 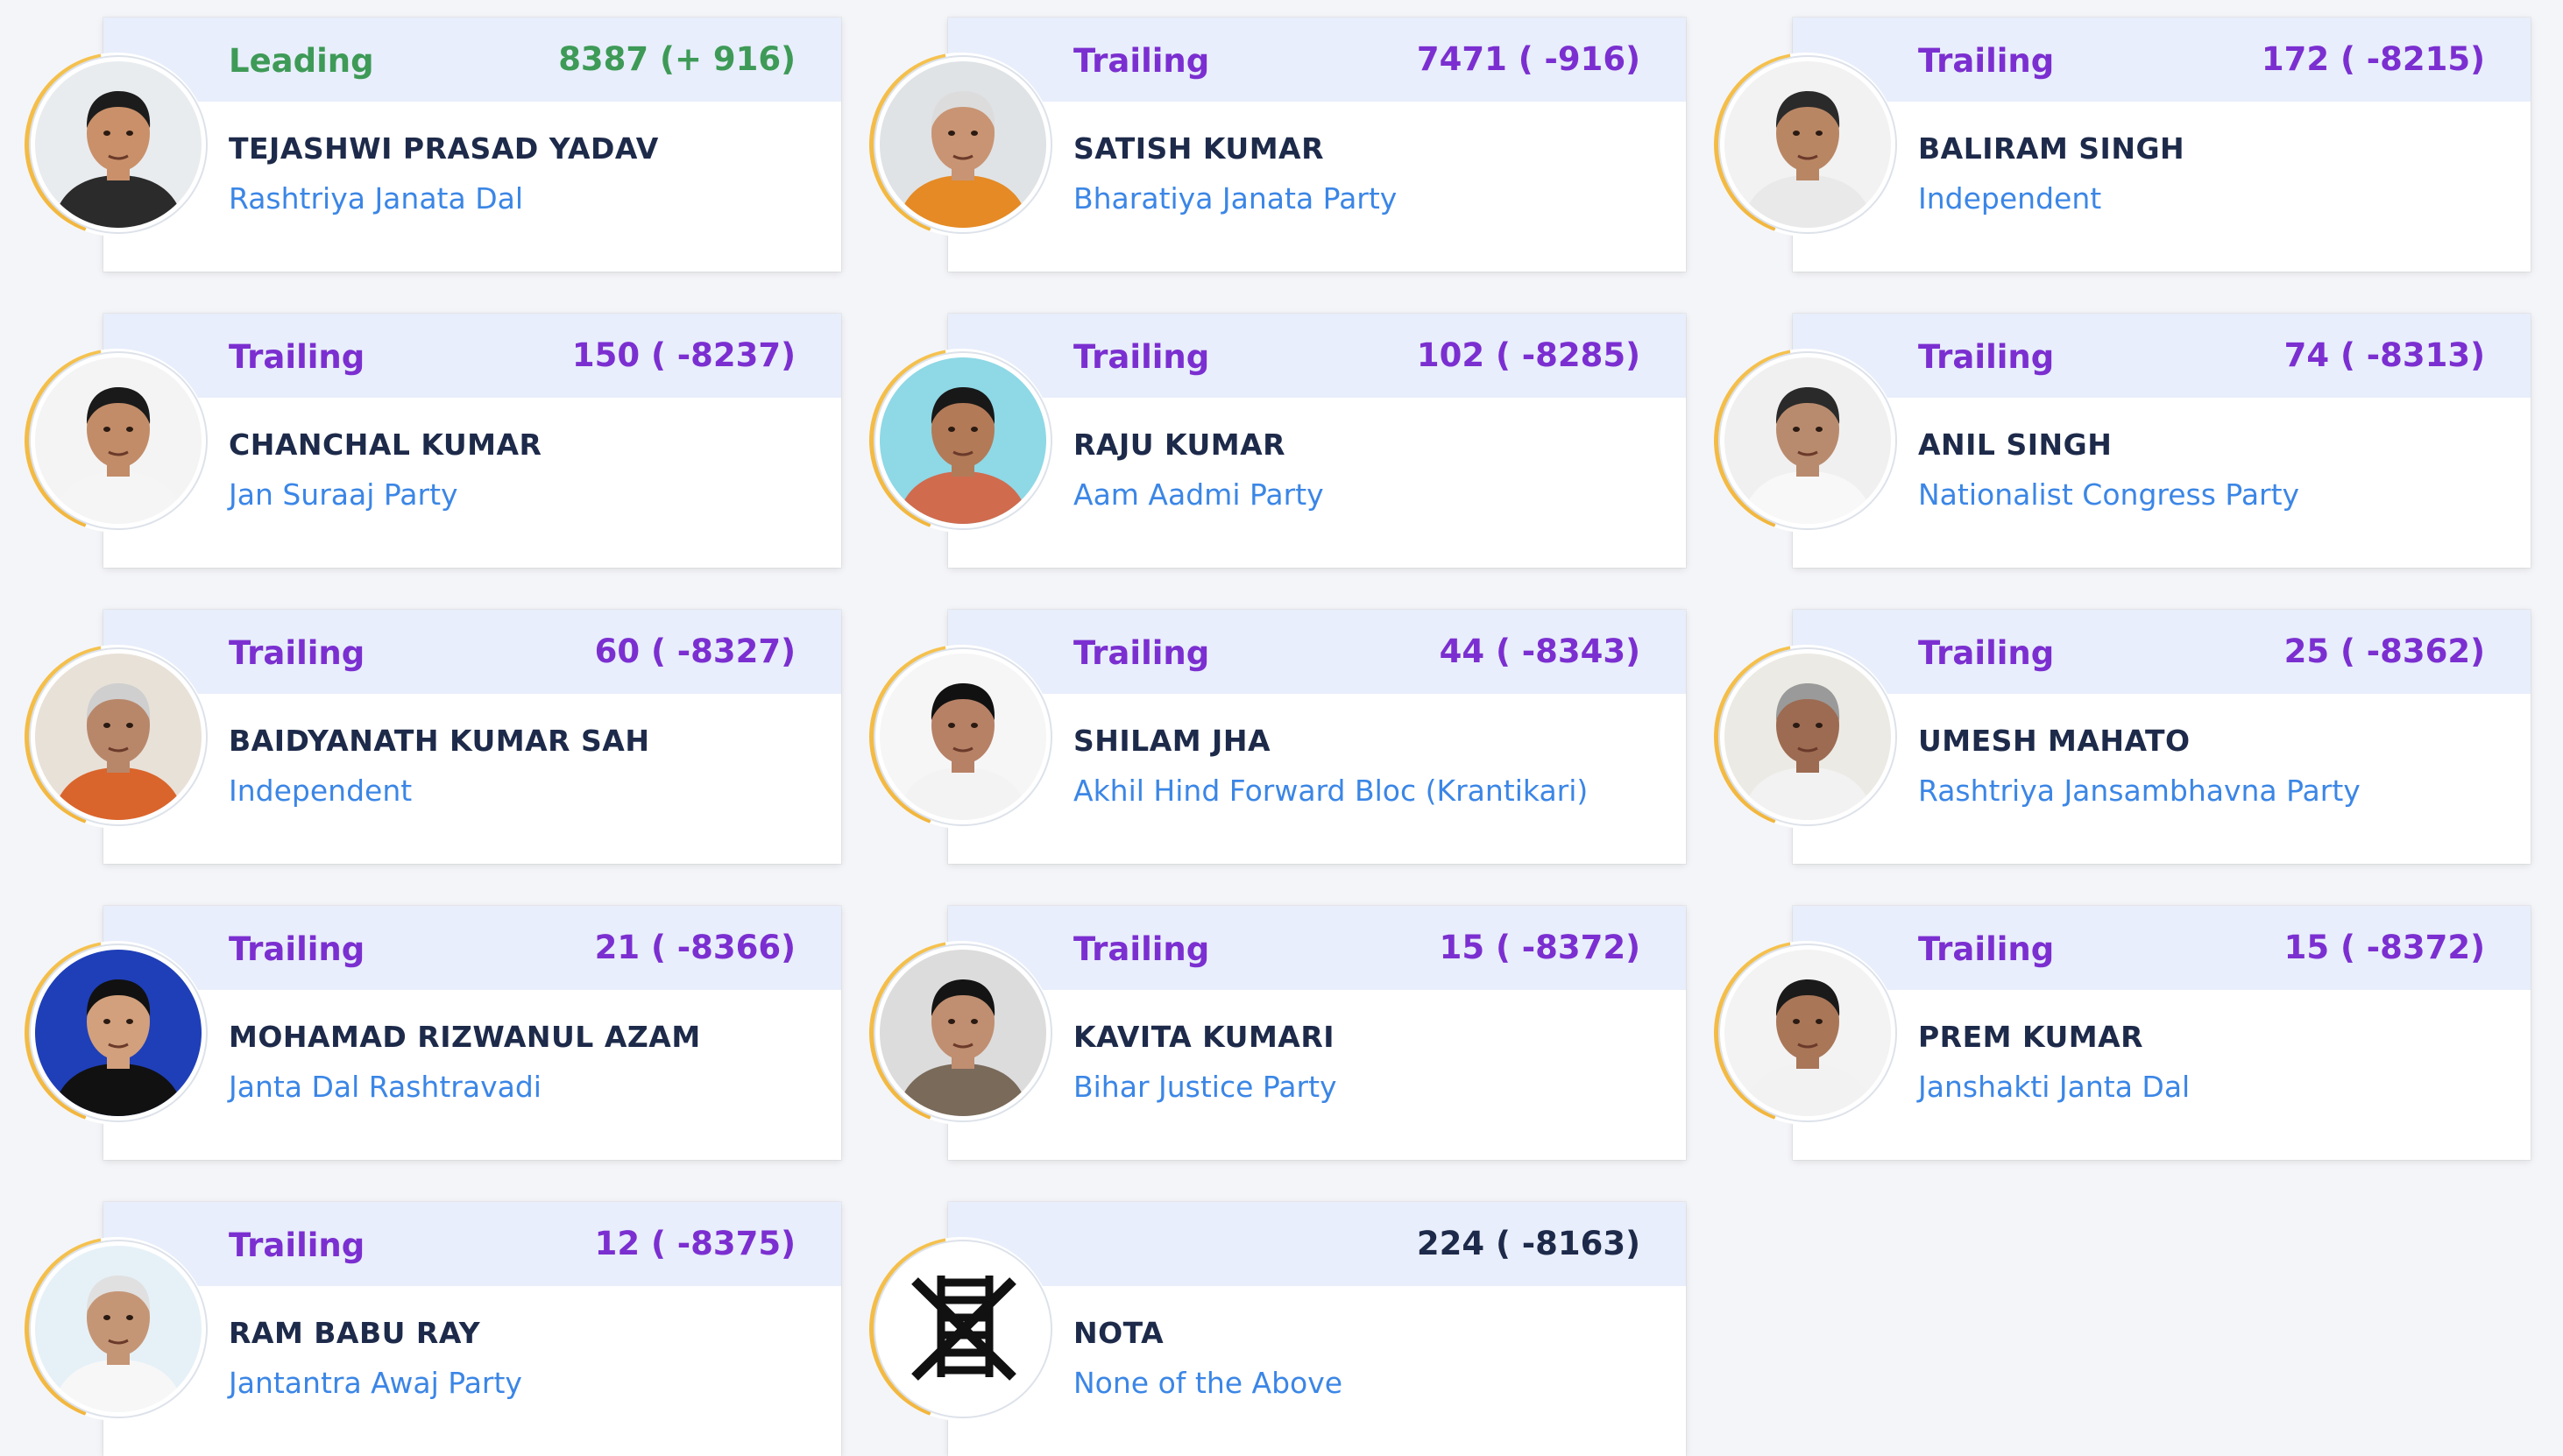 What do you see at coordinates (1205, 1087) in the screenshot?
I see `party-name: Bihar Justice Party` at bounding box center [1205, 1087].